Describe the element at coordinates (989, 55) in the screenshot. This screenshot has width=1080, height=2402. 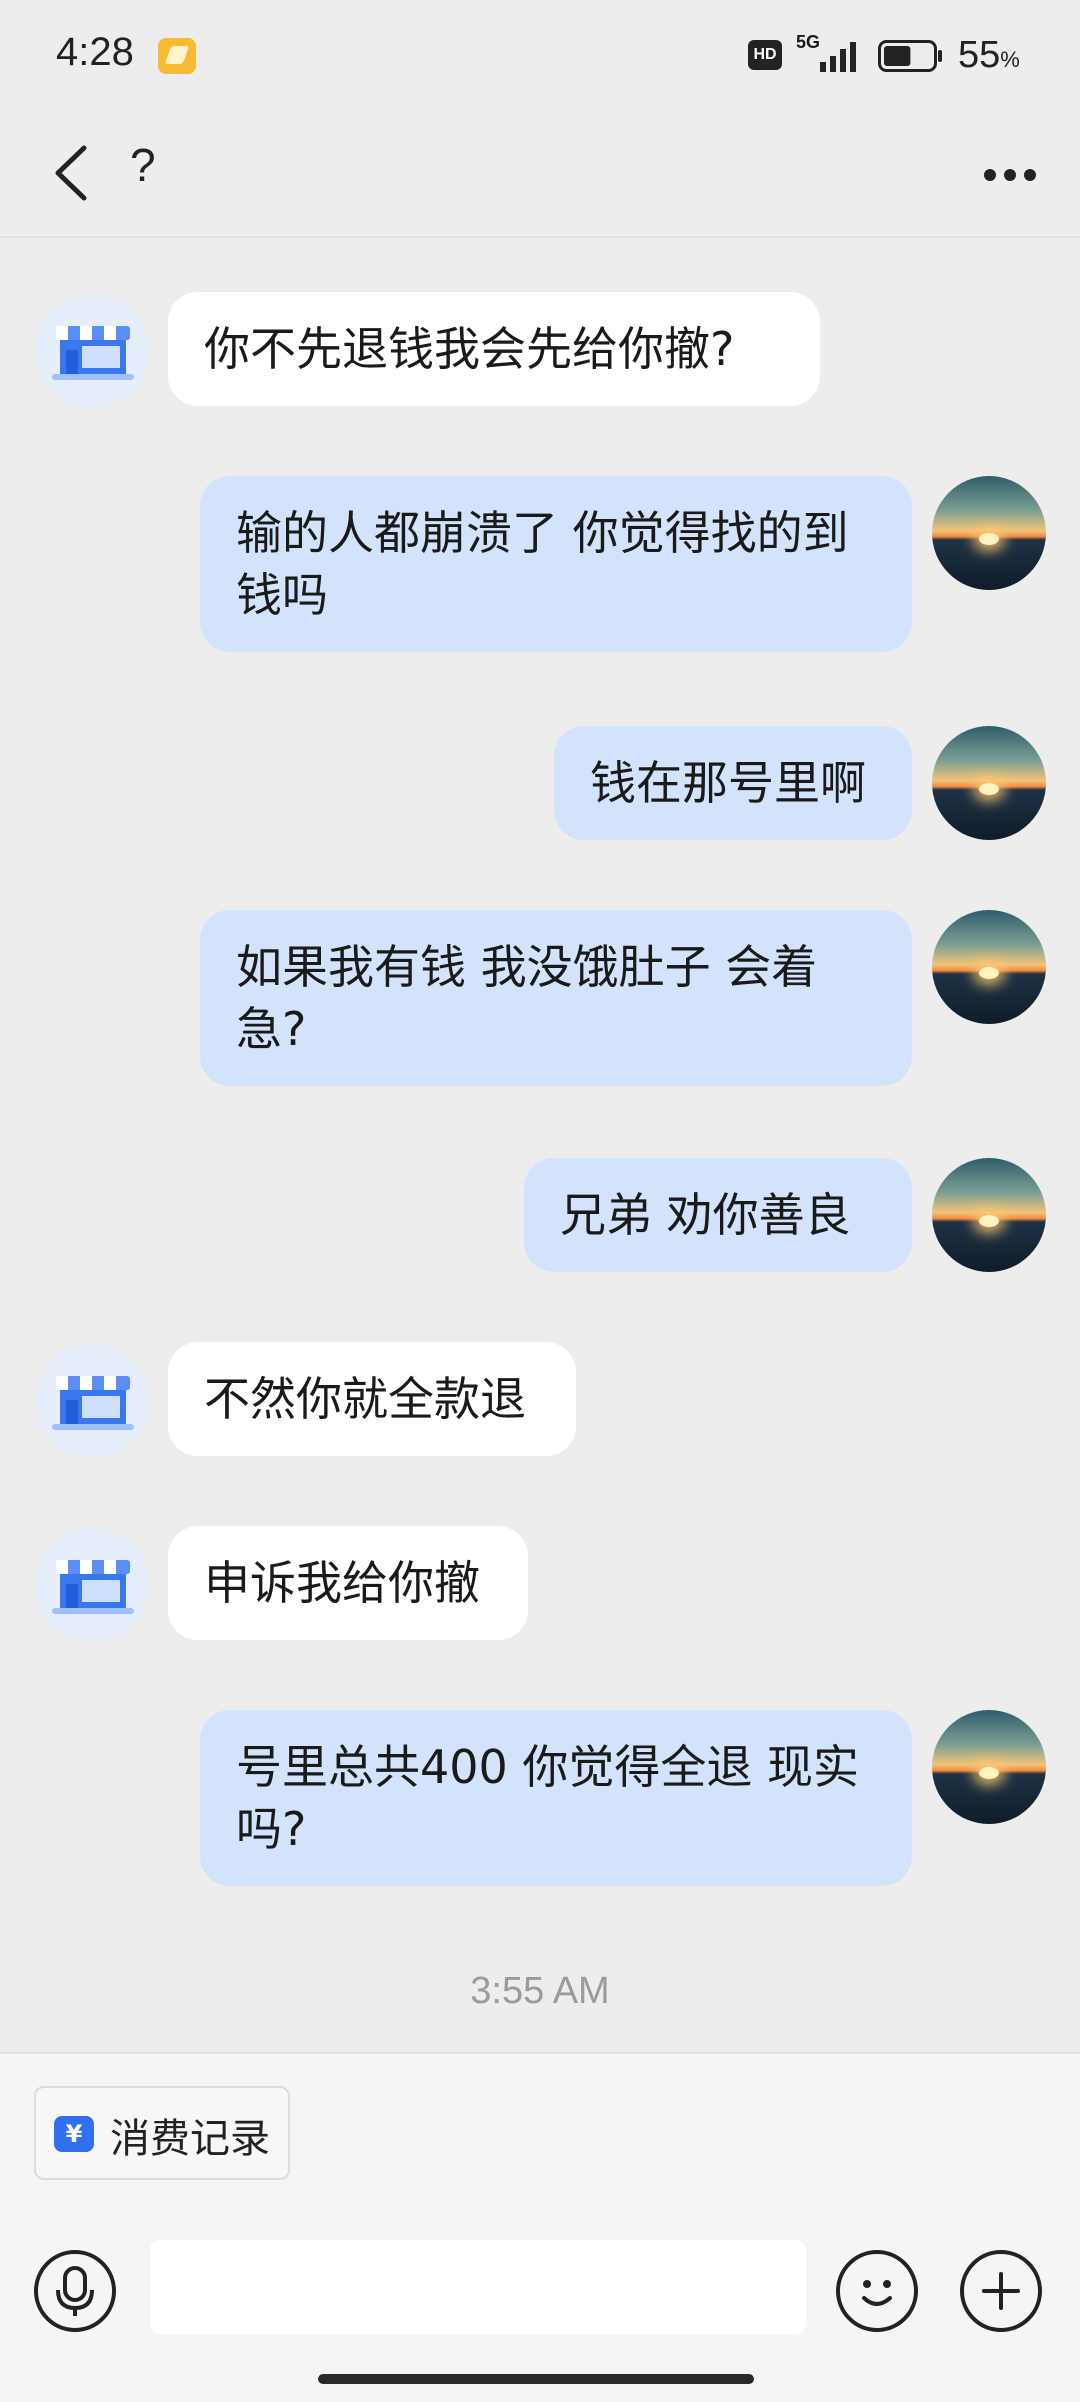
I see `battery-percentage: 55%` at that location.